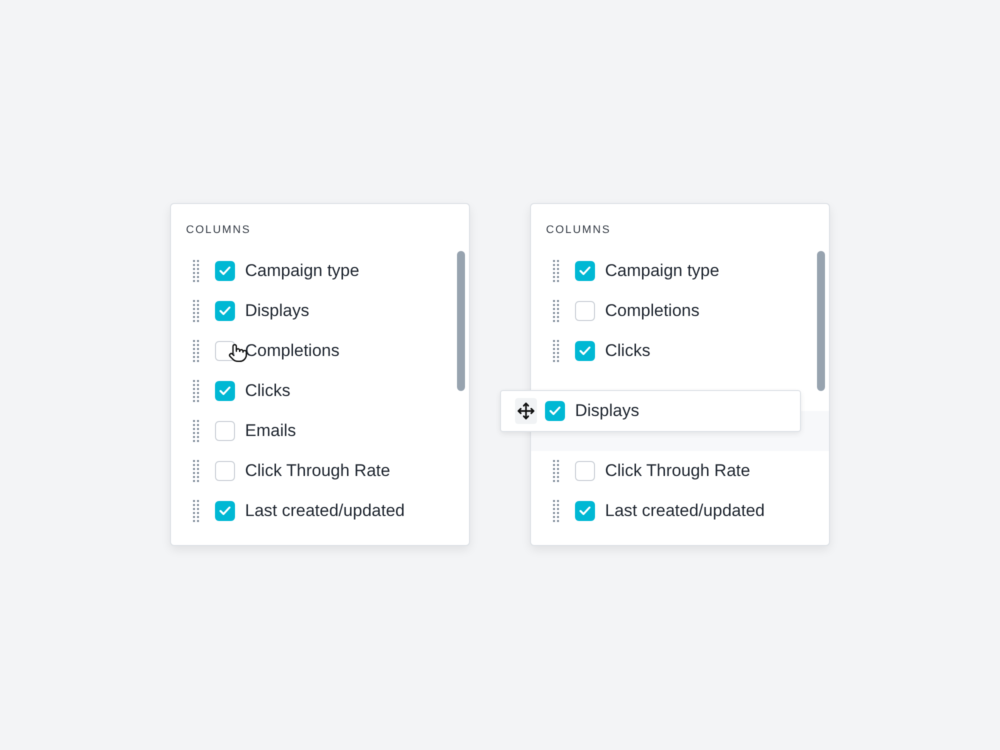 This screenshot has height=750, width=1000. I want to click on column-label: Emails, so click(270, 431).